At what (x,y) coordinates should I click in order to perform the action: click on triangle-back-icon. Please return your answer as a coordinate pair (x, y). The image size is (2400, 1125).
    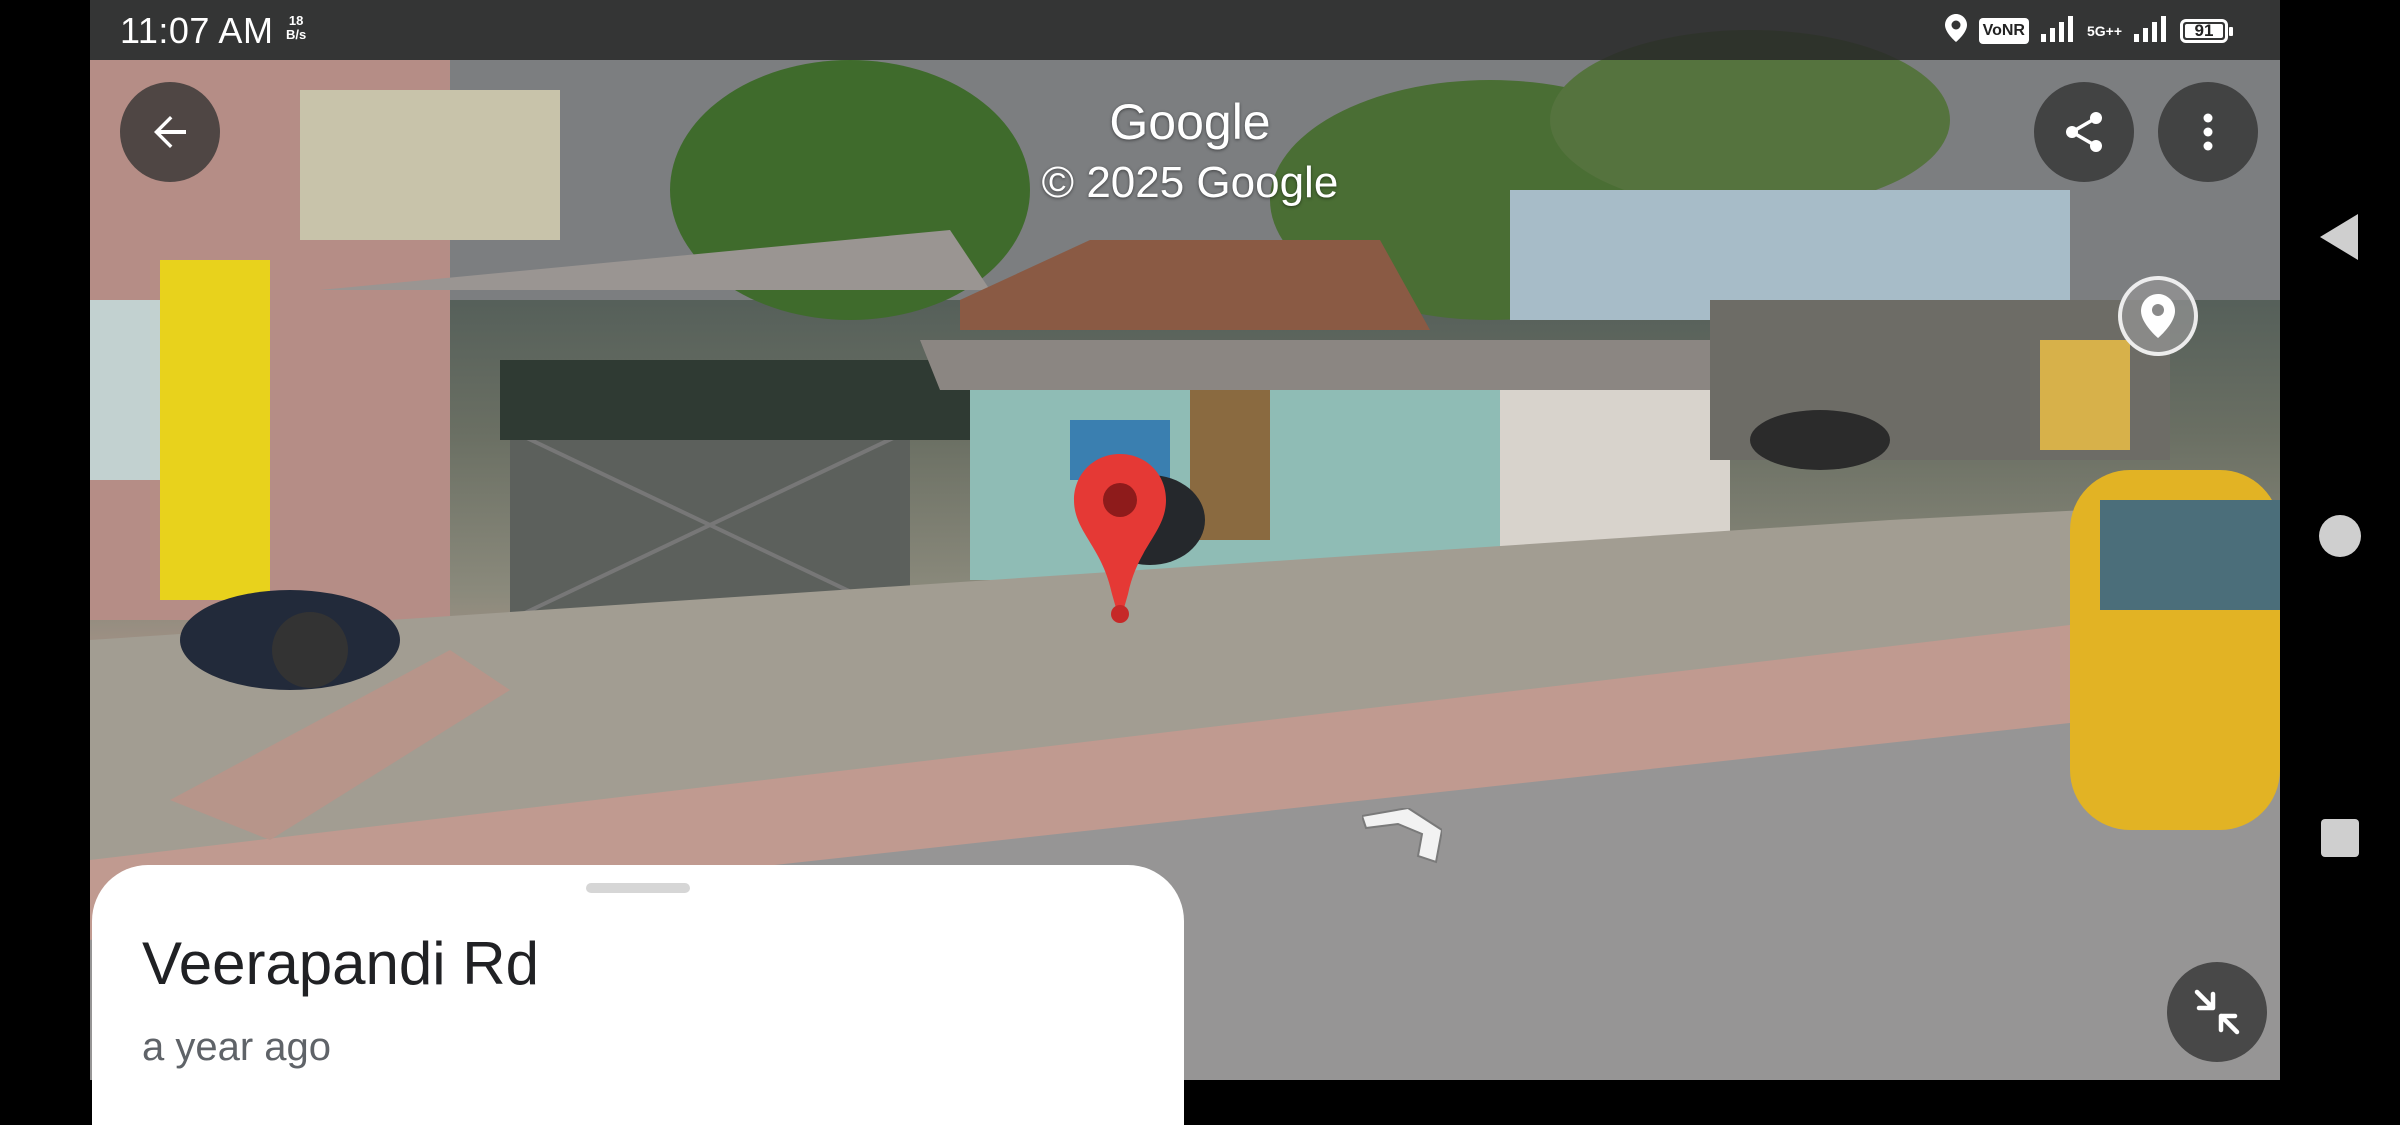
    Looking at the image, I should click on (2339, 237).